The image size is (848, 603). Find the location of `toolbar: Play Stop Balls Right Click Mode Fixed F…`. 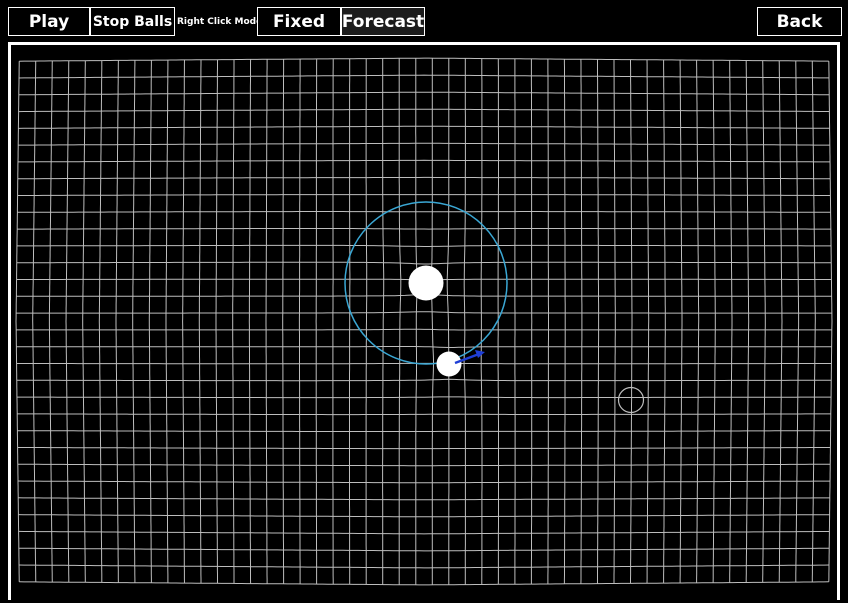

toolbar: Play Stop Balls Right Click Mode Fixed F… is located at coordinates (424, 20).